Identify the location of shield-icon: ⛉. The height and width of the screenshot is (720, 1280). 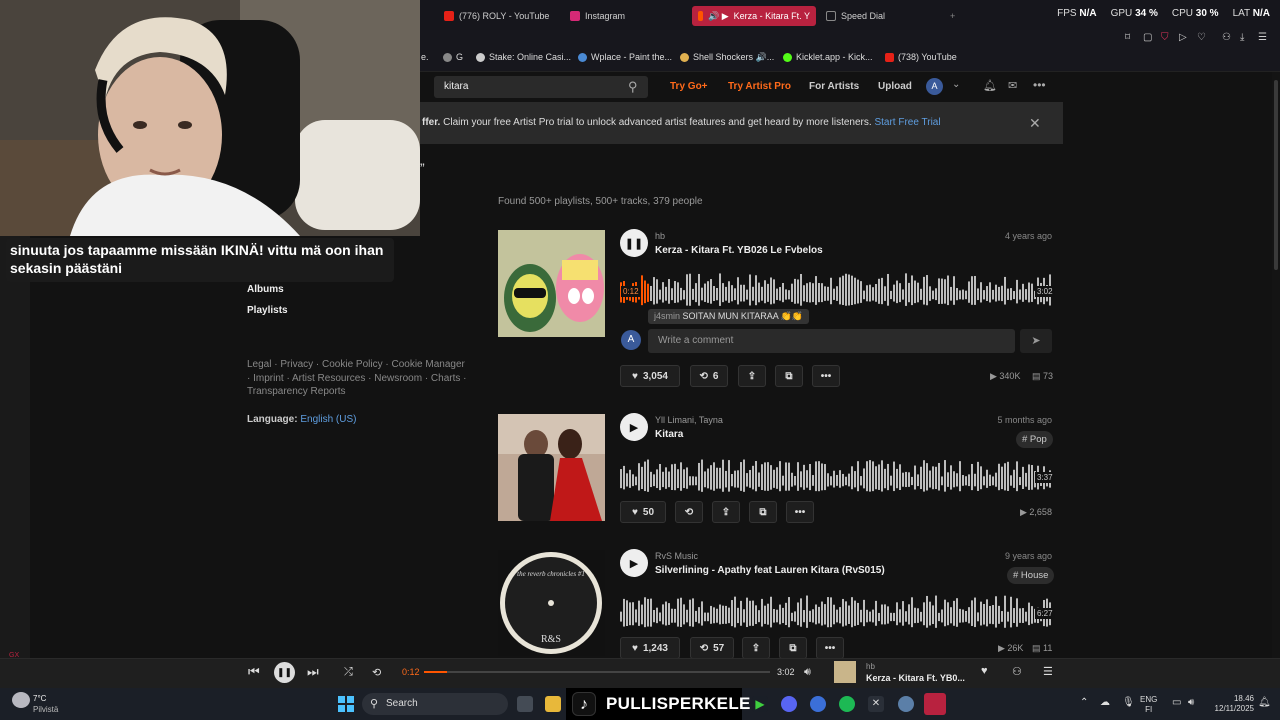
(1165, 37).